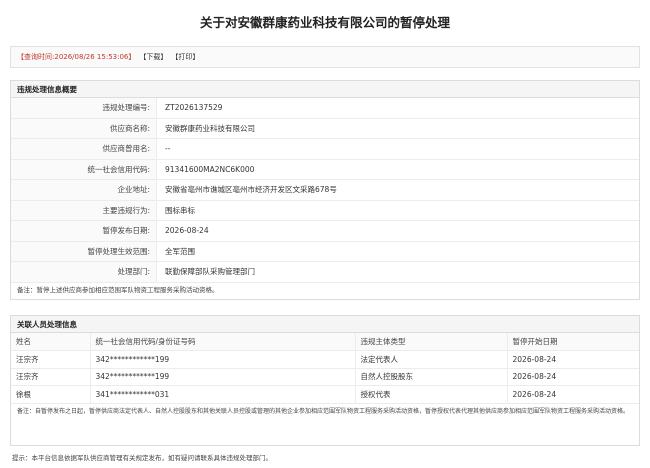  I want to click on footer-tip: 提示：本平台信息依据军队供应商管理有关规定发布，如有疑问请联系具体违规处理部门。, so click(142, 458).